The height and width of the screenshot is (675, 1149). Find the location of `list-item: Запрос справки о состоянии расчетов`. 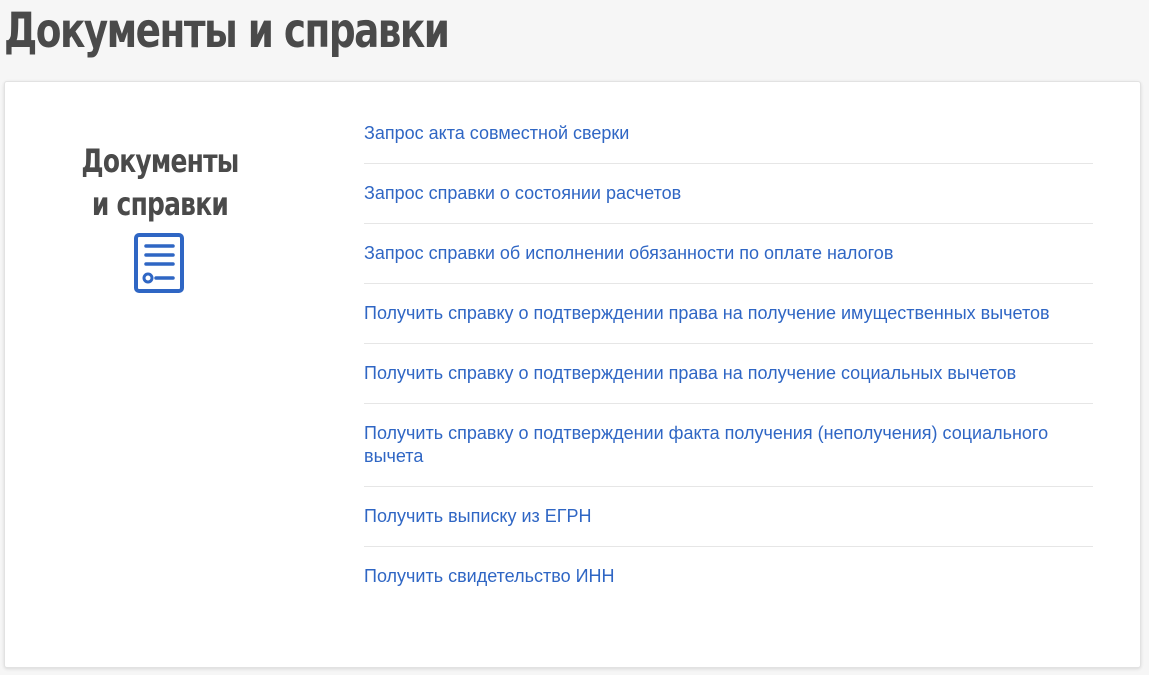

list-item: Запрос справки о состоянии расчетов is located at coordinates (728, 194).